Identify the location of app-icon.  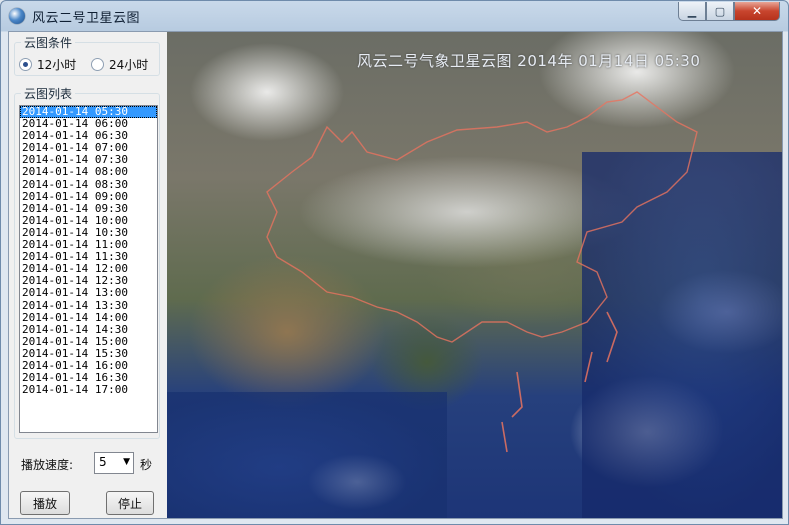
(17, 16).